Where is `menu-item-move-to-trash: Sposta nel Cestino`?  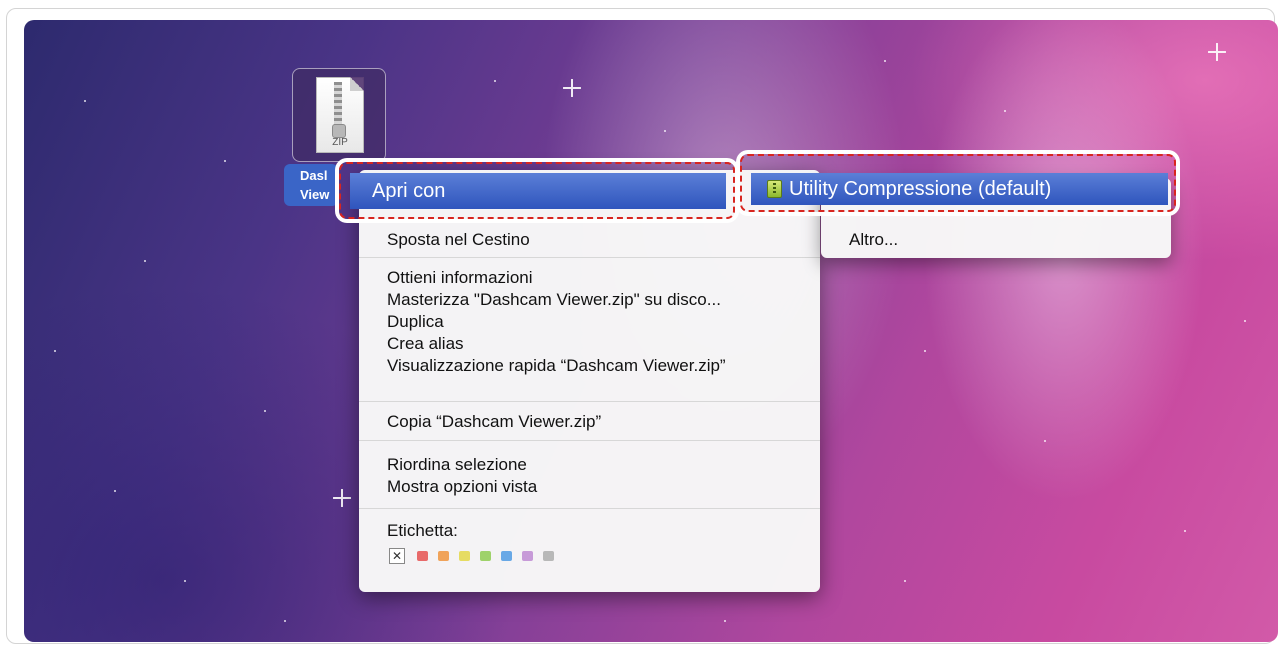
menu-item-move-to-trash: Sposta nel Cestino is located at coordinates (458, 240).